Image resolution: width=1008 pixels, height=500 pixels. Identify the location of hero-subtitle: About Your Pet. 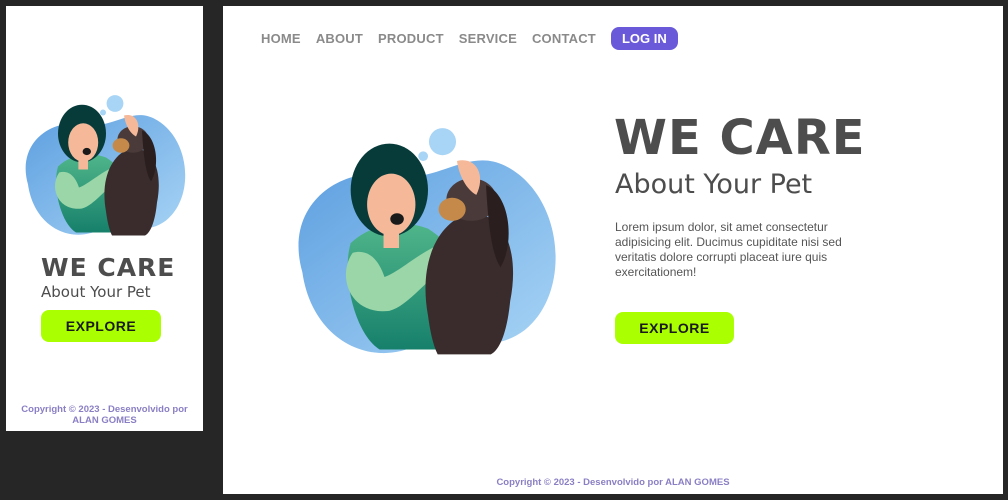
(714, 184).